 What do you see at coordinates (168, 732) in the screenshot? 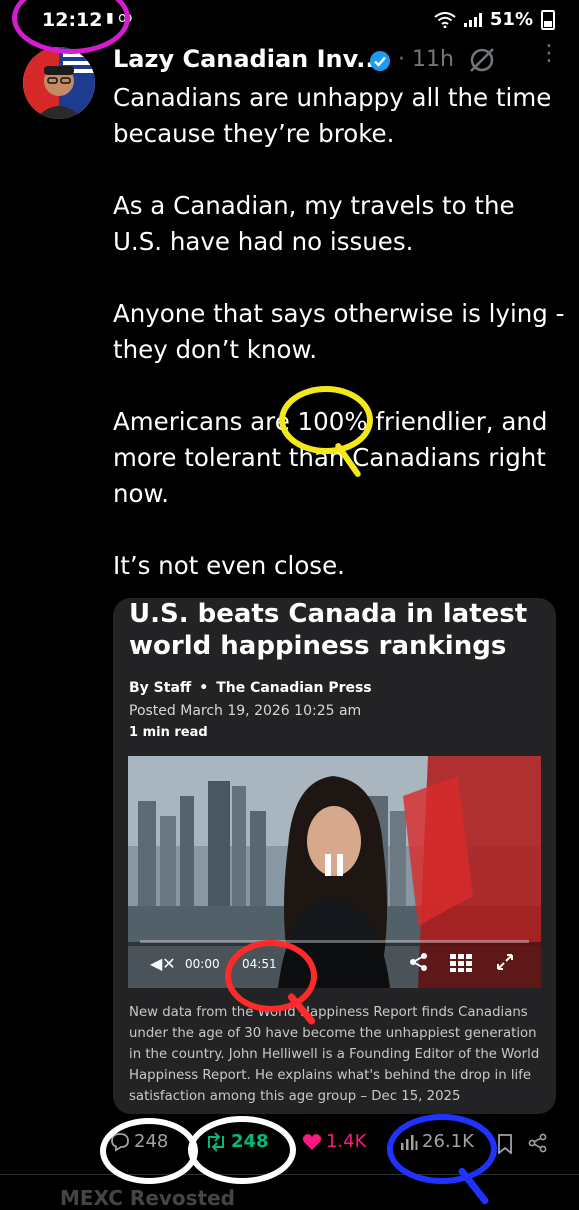
I see `article-read-time: 1 min read` at bounding box center [168, 732].